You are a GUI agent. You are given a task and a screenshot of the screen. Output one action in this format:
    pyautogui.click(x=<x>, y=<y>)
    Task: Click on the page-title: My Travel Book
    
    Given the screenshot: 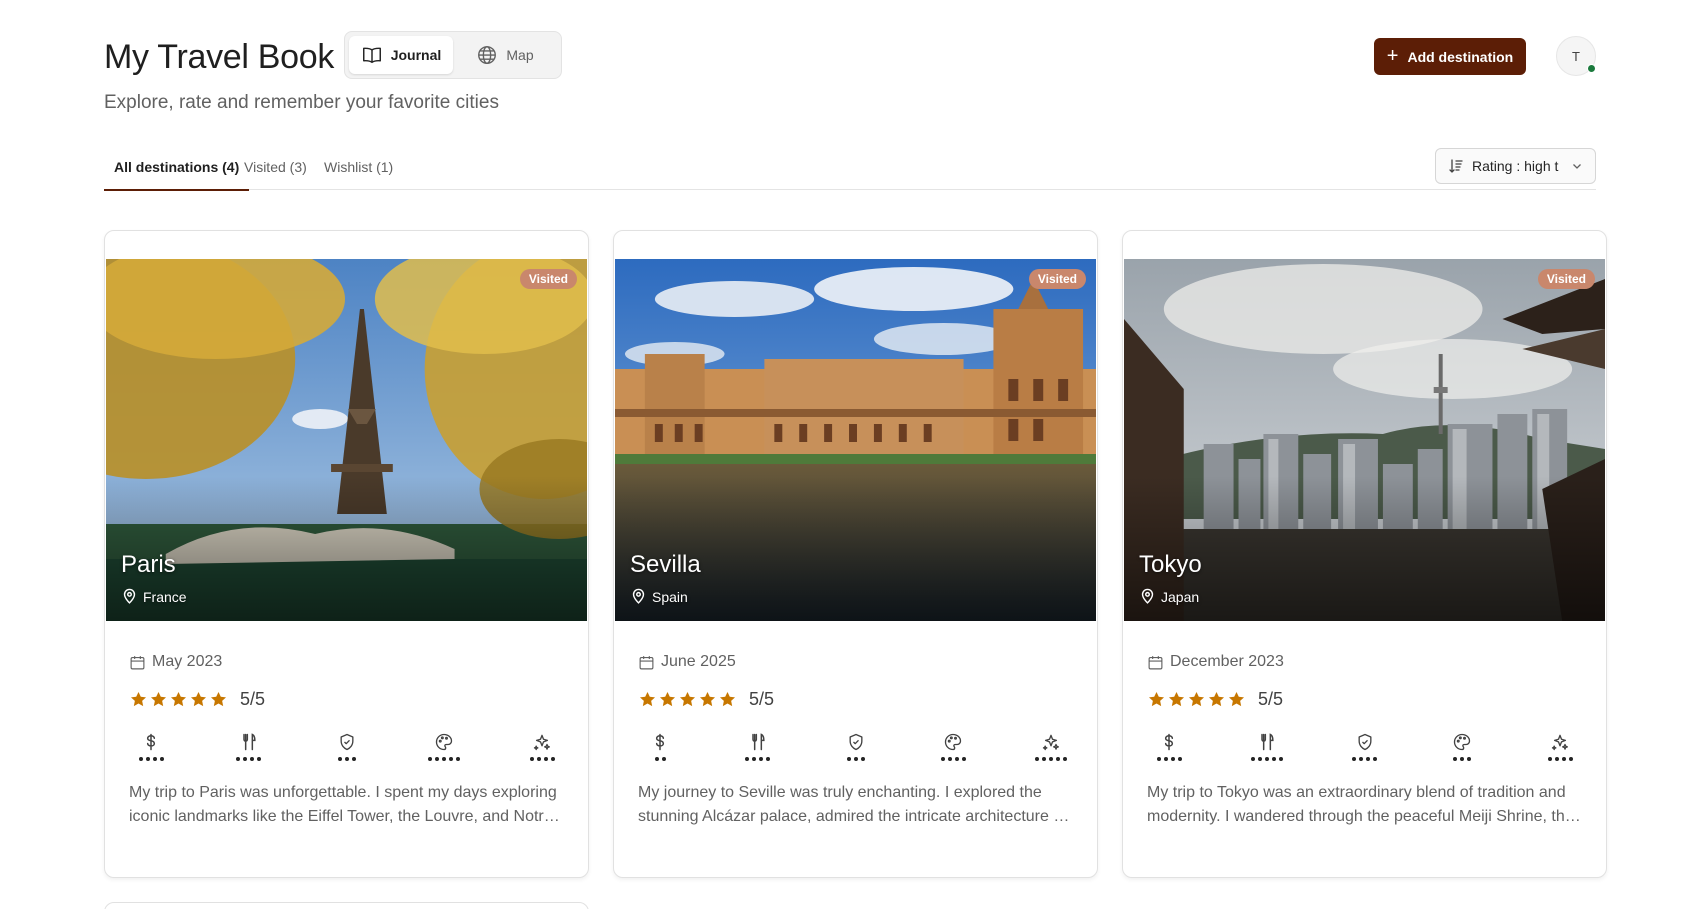 What is the action you would take?
    pyautogui.click(x=219, y=57)
    